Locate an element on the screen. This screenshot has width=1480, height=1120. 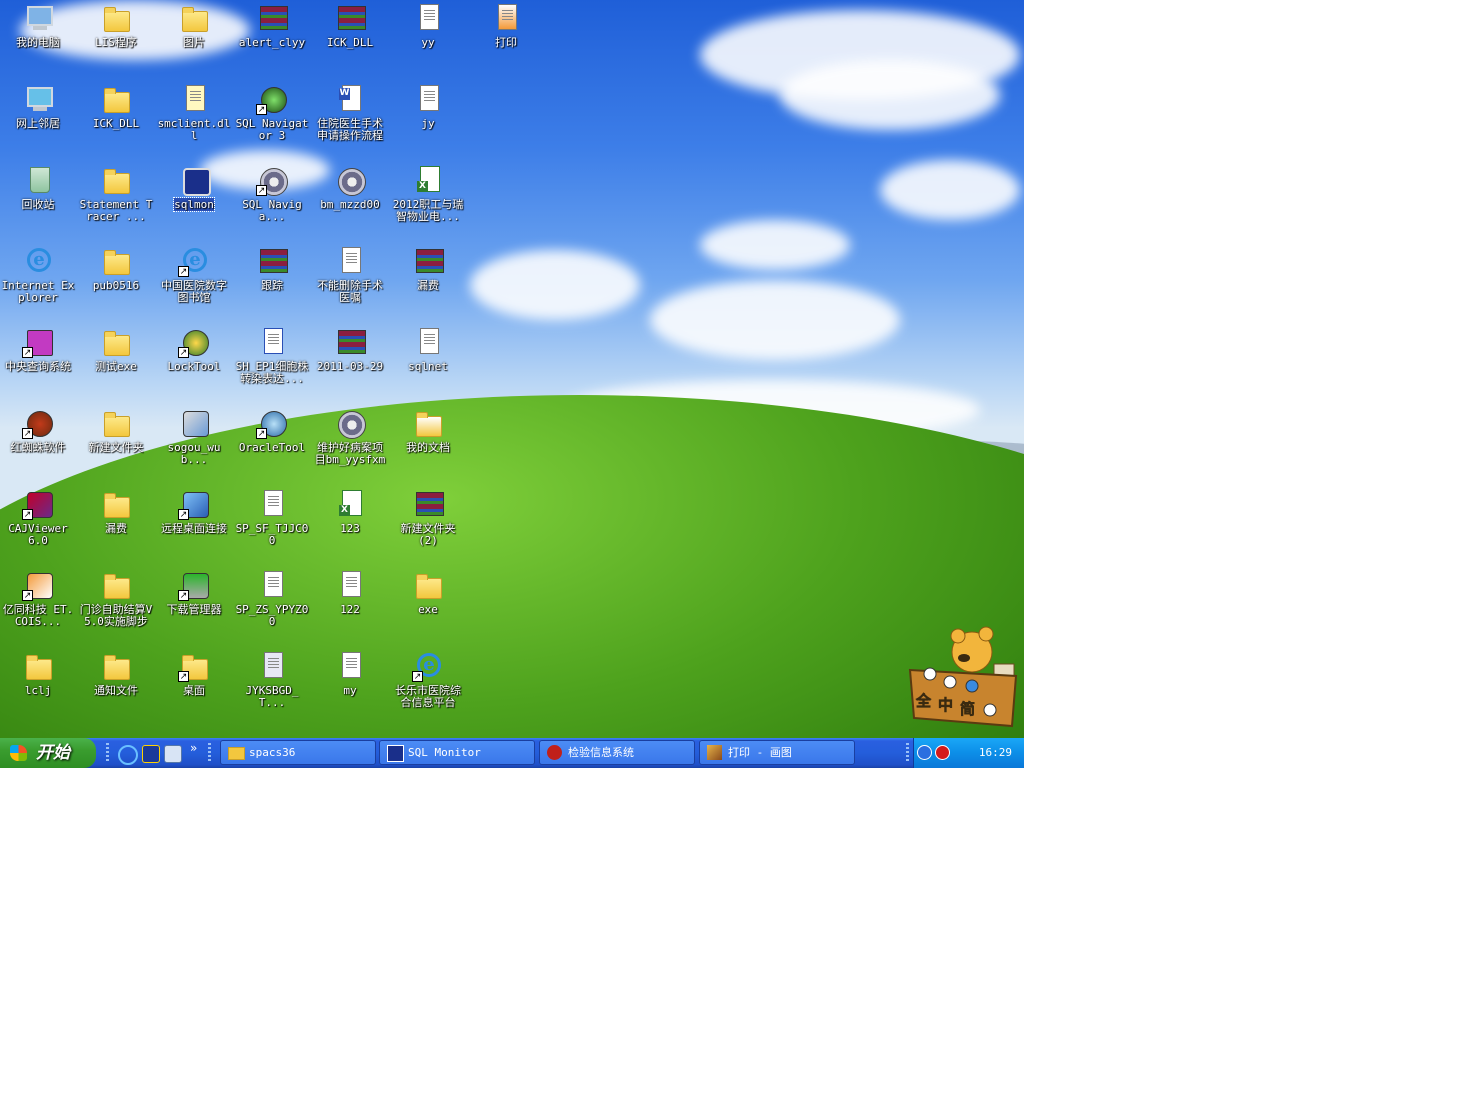
desktop-icon: 门诊自助结算V5.0实施脚步 is located at coordinates (116, 597).